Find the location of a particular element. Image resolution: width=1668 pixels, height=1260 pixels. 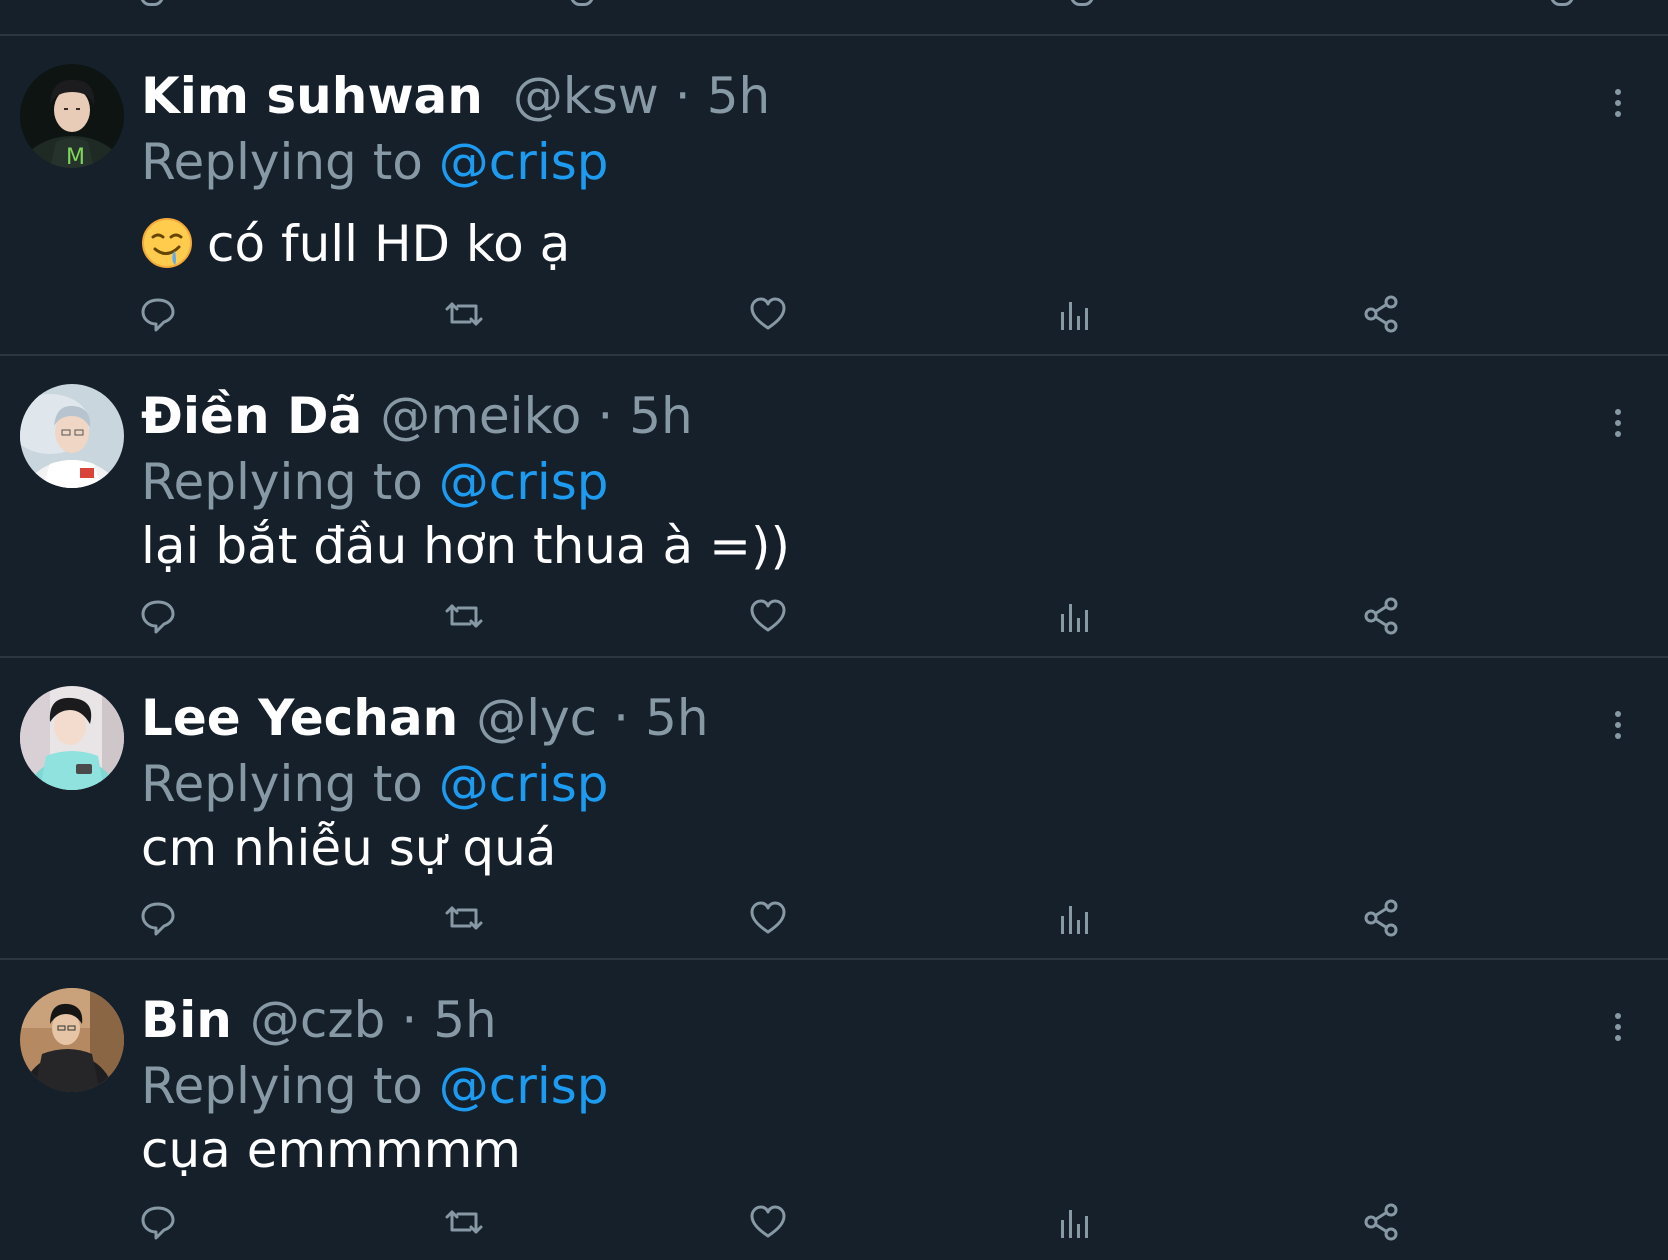

user-handle: @ksw is located at coordinates (586, 96).